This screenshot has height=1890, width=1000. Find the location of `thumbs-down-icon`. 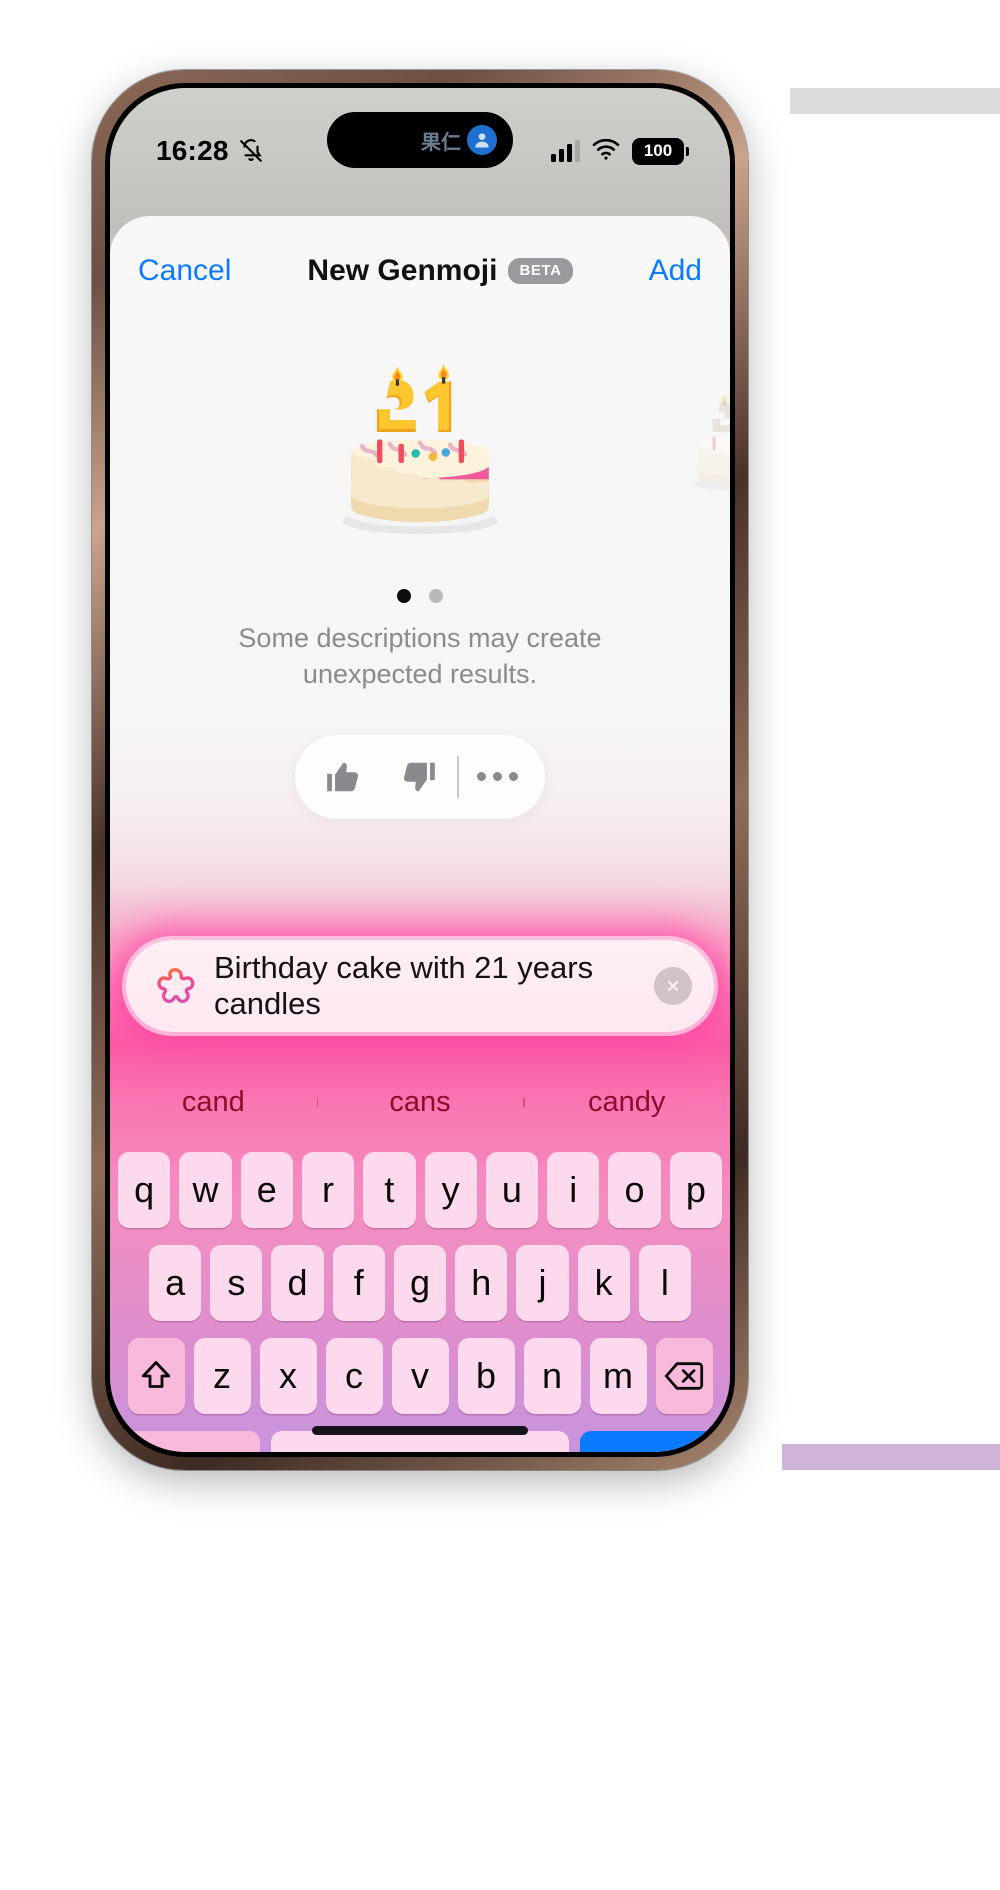

thumbs-down-icon is located at coordinates (419, 777).